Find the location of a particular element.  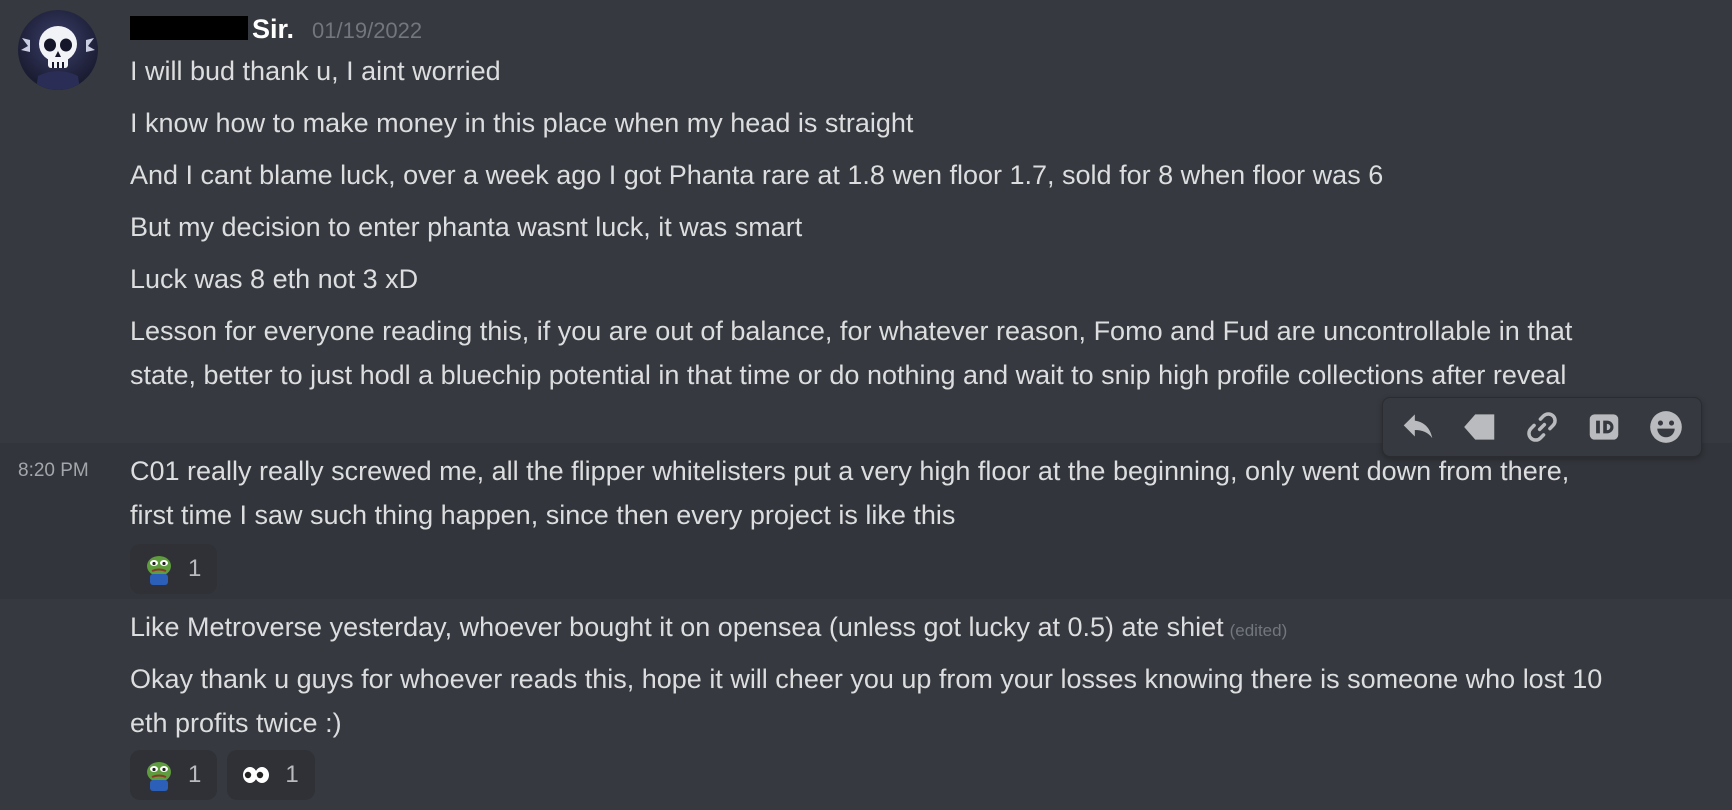

username: Sir. is located at coordinates (212, 29).